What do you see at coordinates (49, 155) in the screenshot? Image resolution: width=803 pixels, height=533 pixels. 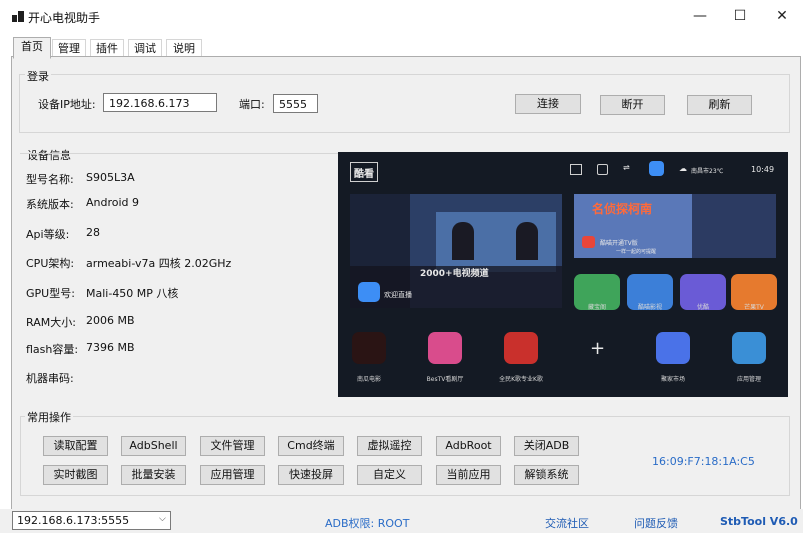 I see `device-info-label: 设备信息` at bounding box center [49, 155].